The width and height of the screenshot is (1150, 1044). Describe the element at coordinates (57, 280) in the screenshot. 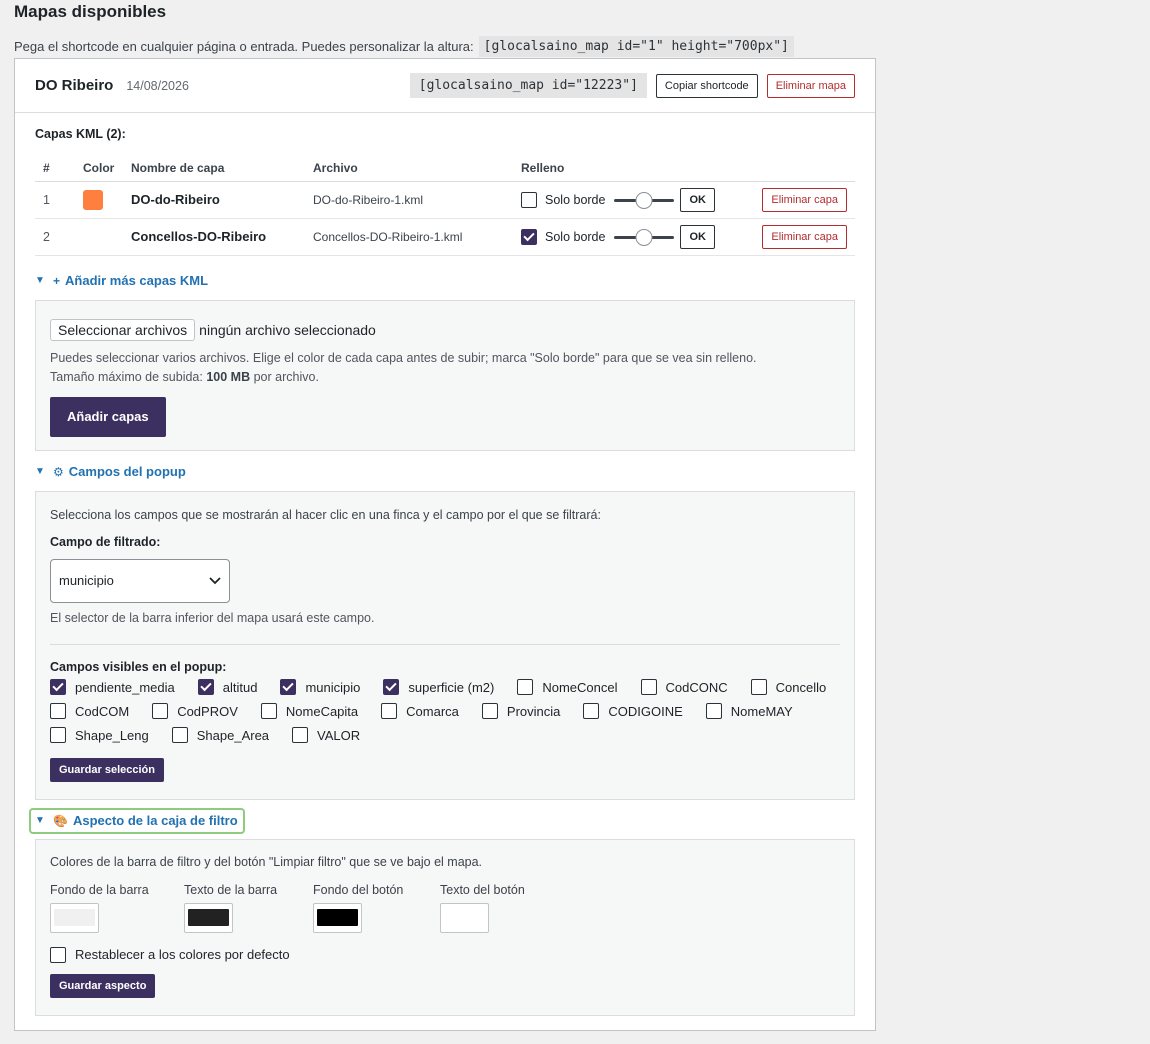

I see `plus-icon: +` at that location.